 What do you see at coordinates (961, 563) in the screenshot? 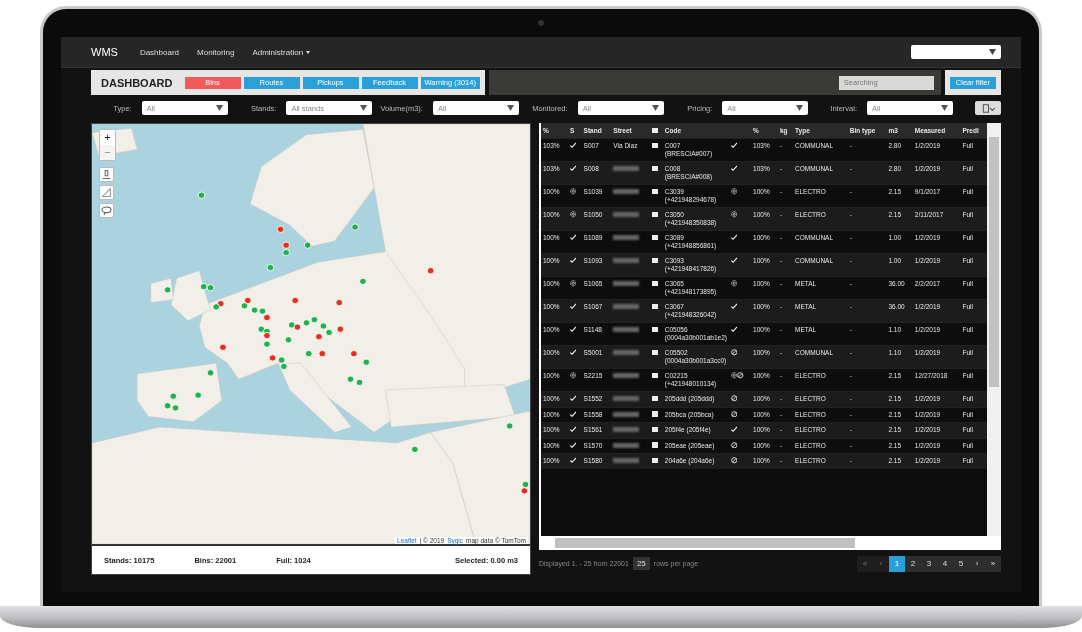
I see `page-button: 5` at bounding box center [961, 563].